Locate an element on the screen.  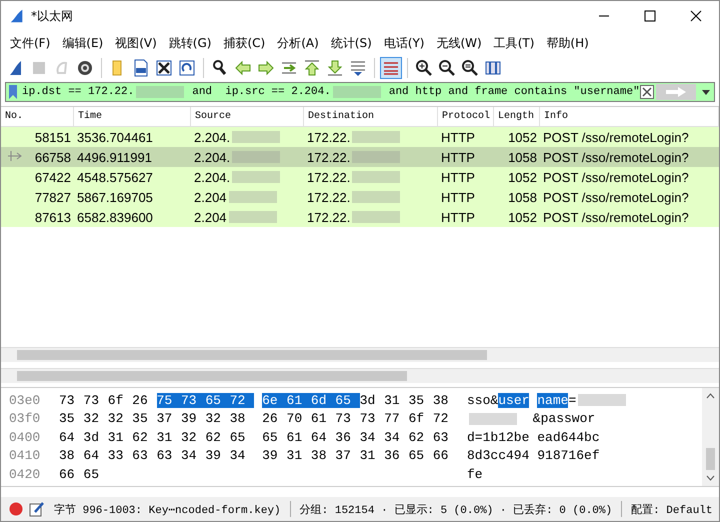
packet-row: 58151 3536.704461 2.204. 172.22. HTTP 1052 POST /sso/remoteLogin? is located at coordinates (360, 137).